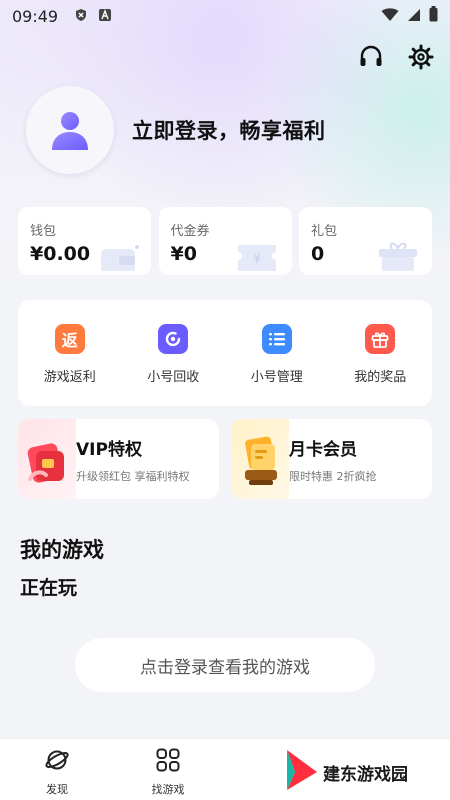  I want to click on service-label: 游戏返利, so click(69, 377).